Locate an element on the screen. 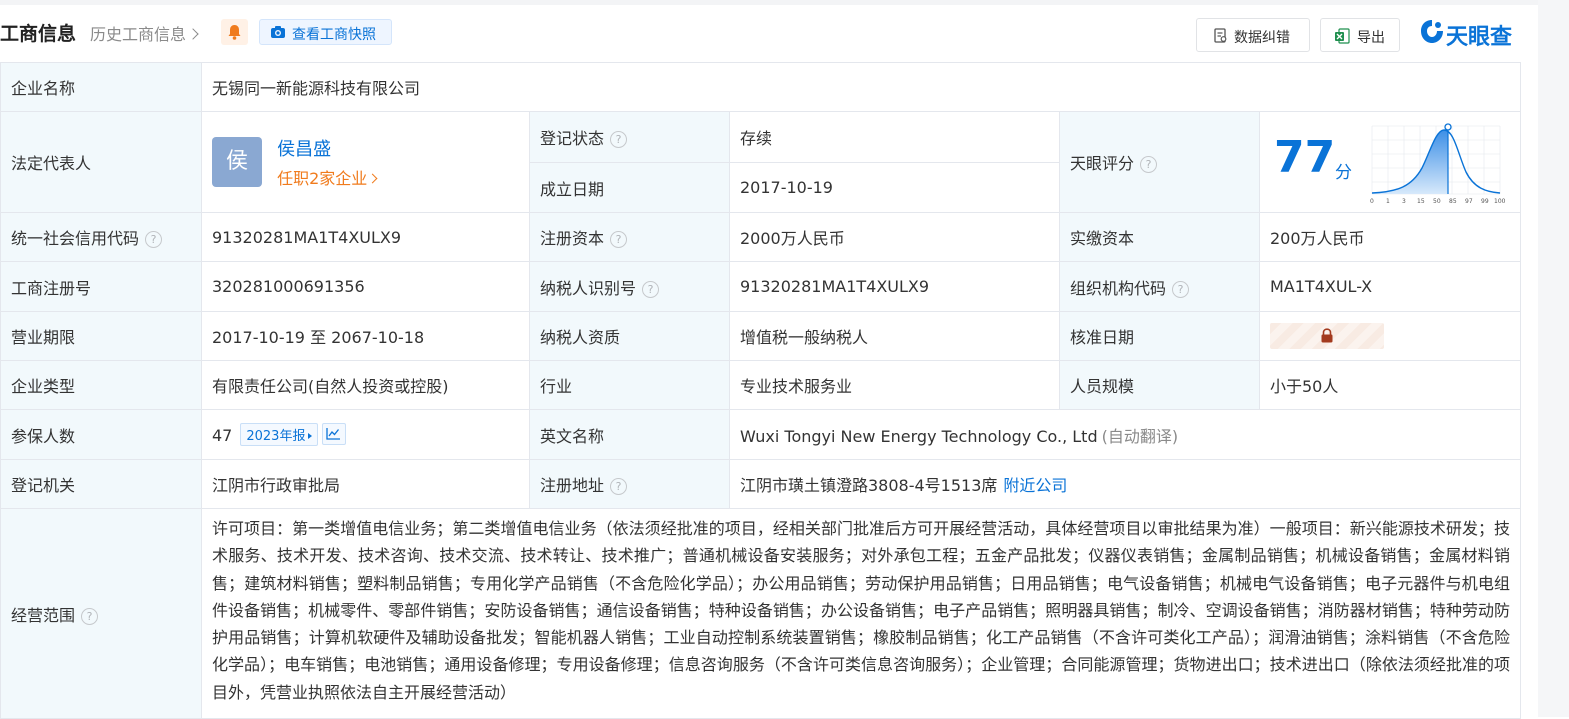  taxpayer-qual-label: 纳税人资质 is located at coordinates (629, 336).